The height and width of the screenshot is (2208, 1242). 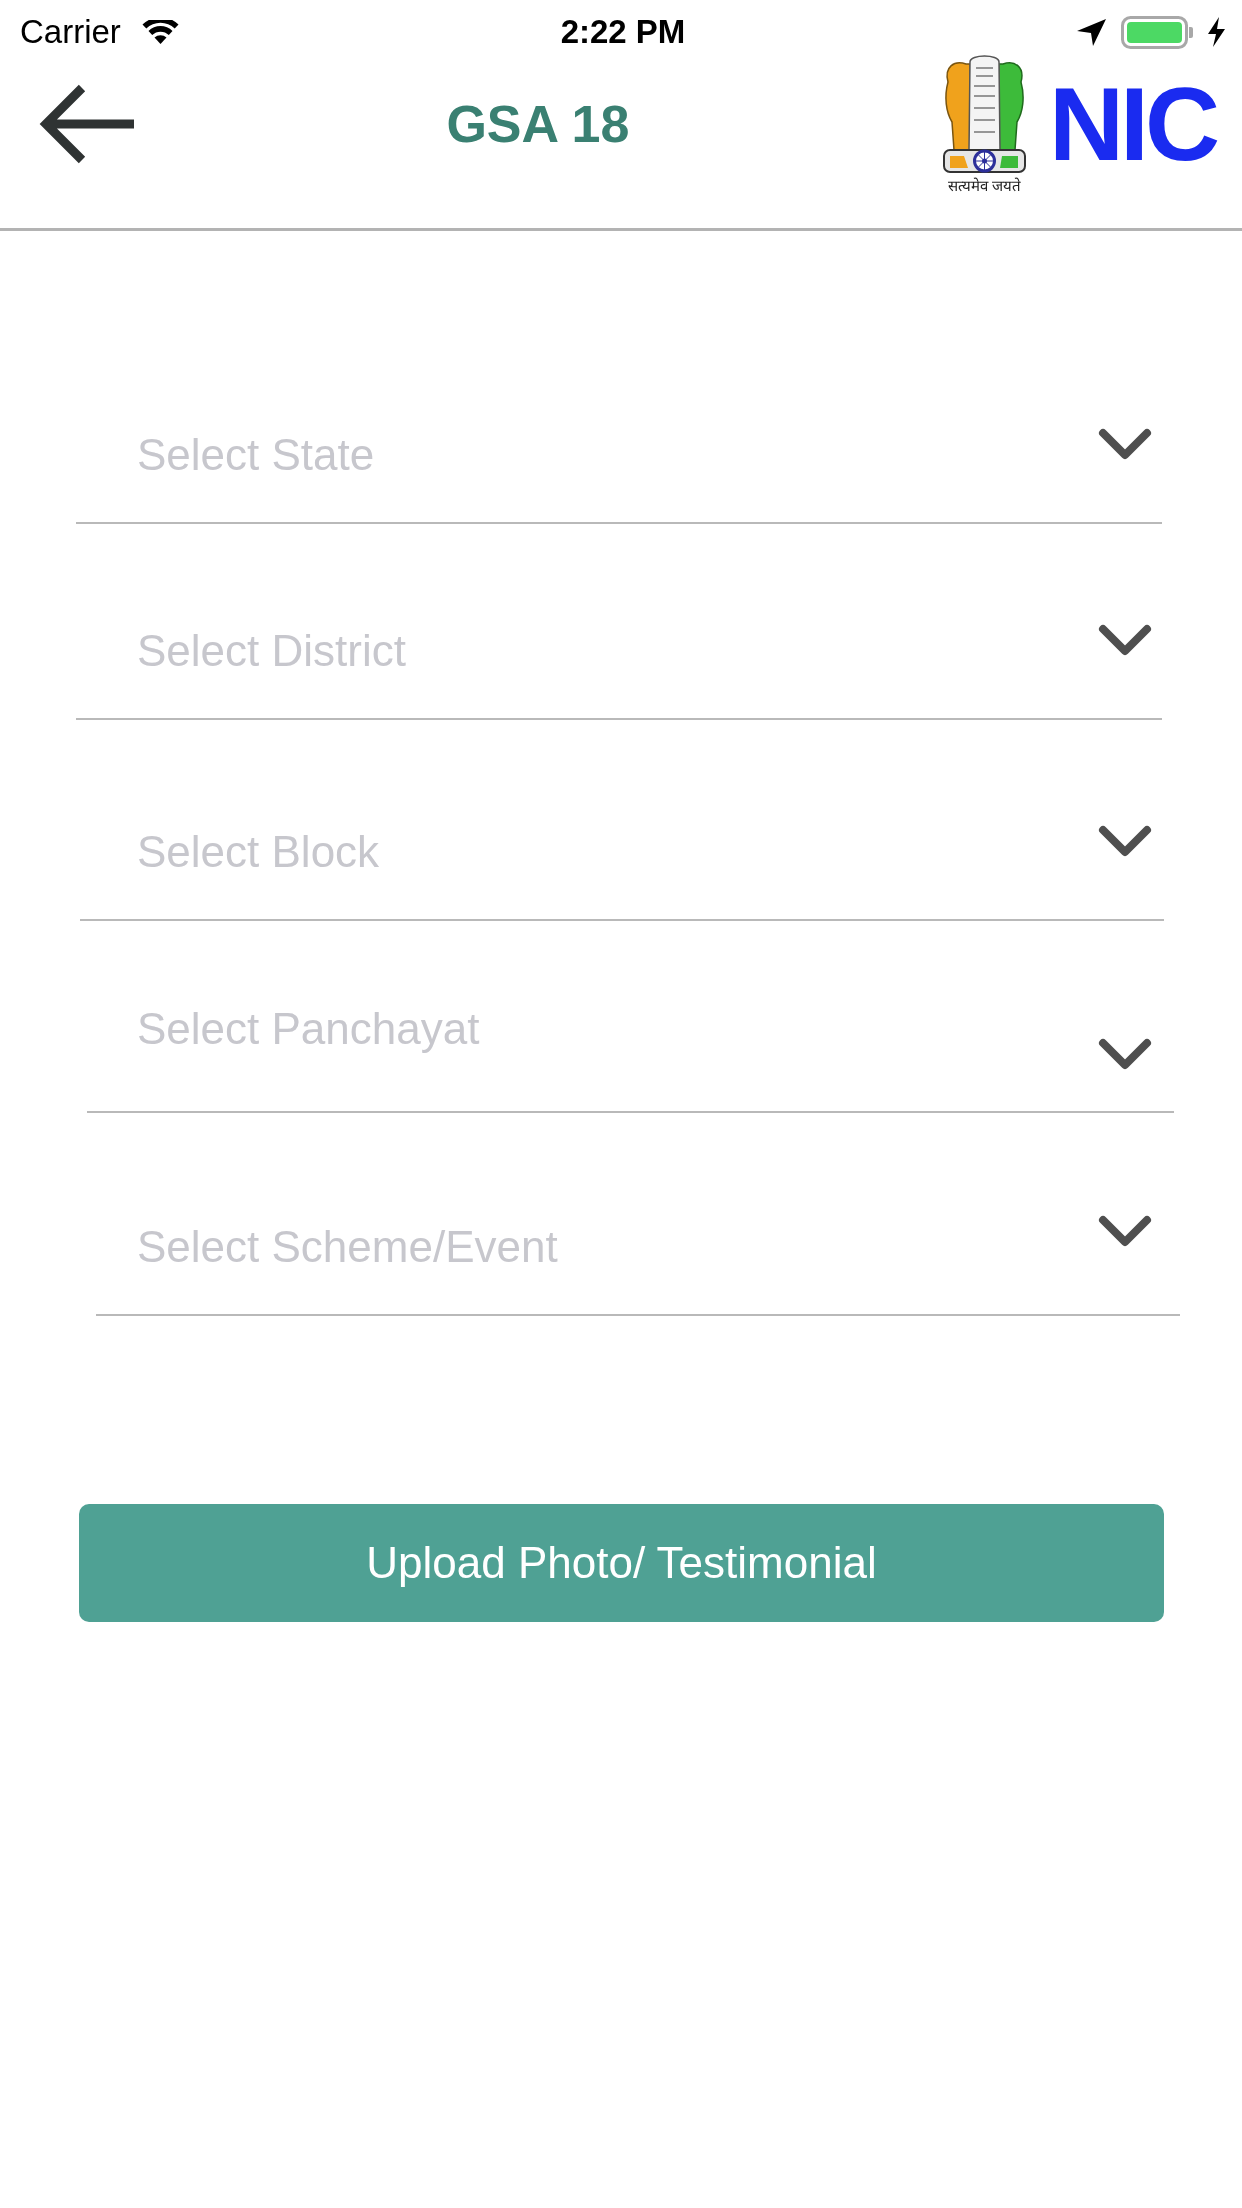 What do you see at coordinates (1216, 32) in the screenshot?
I see `charging-bolt-icon` at bounding box center [1216, 32].